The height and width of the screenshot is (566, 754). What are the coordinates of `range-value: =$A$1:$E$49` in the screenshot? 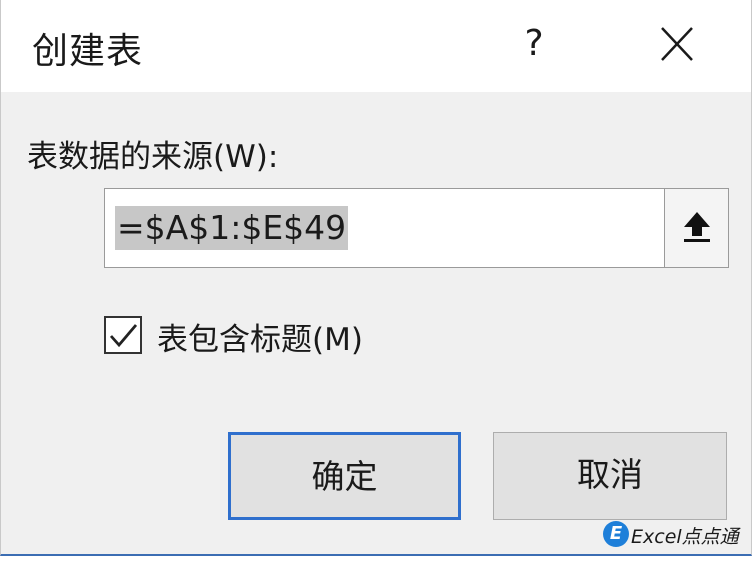 It's located at (232, 228).